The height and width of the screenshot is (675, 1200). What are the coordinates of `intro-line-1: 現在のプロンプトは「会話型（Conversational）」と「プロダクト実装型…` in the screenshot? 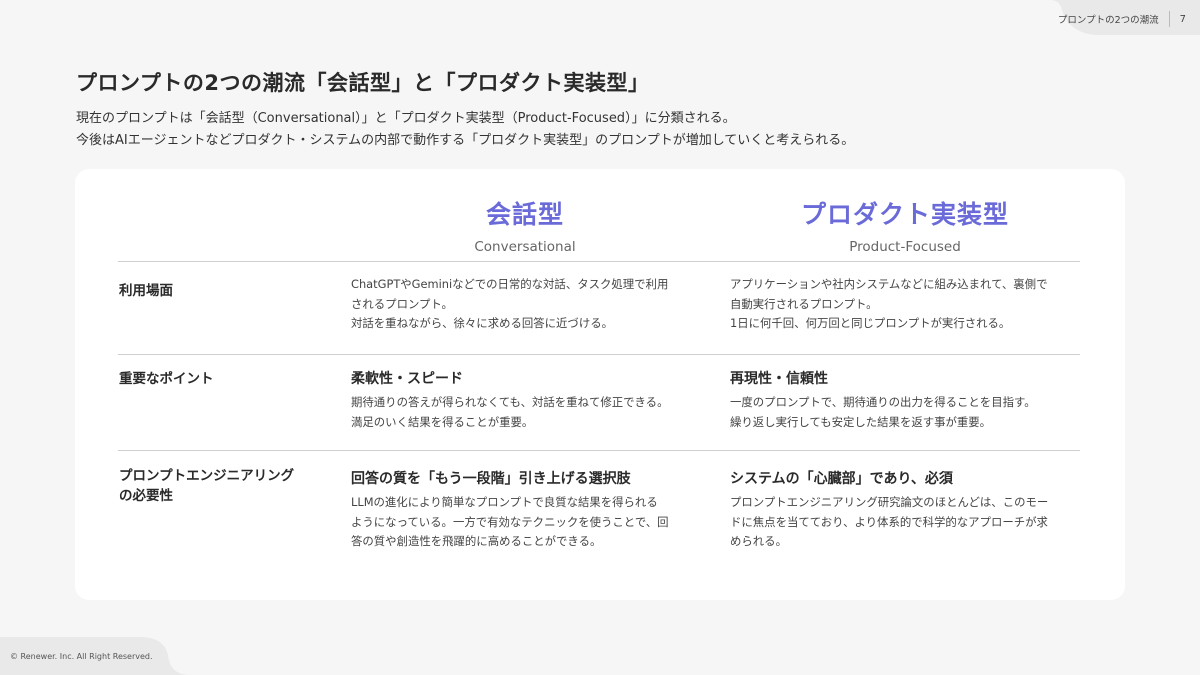 It's located at (406, 118).